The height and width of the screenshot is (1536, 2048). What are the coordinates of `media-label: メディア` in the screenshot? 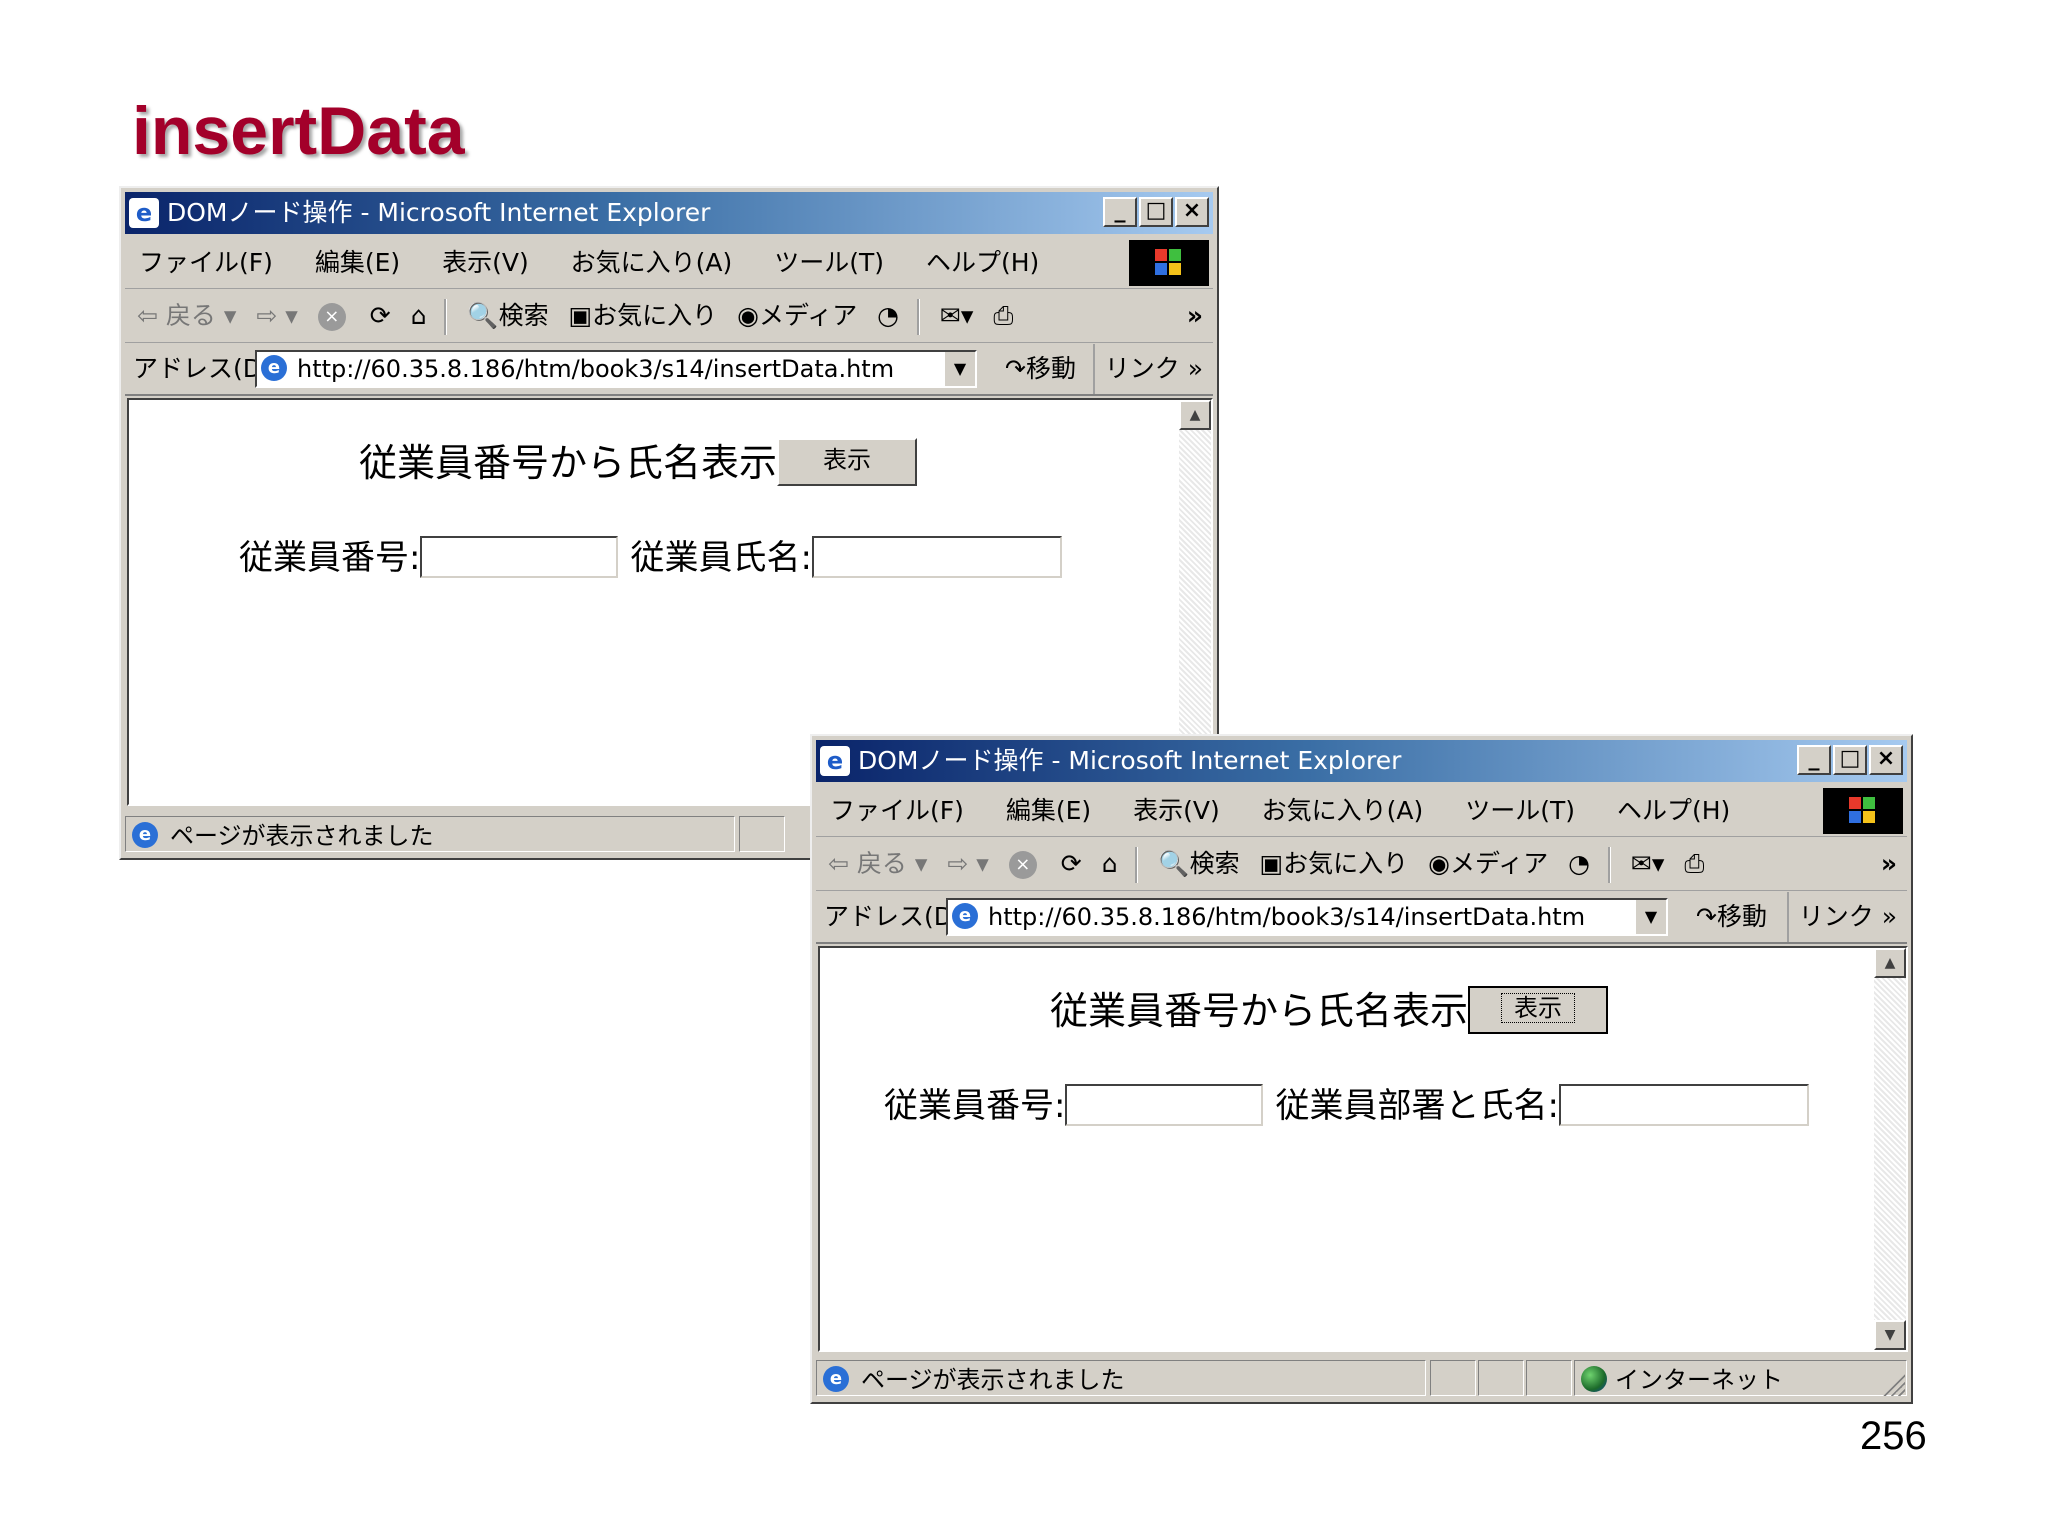 It's located at (808, 315).